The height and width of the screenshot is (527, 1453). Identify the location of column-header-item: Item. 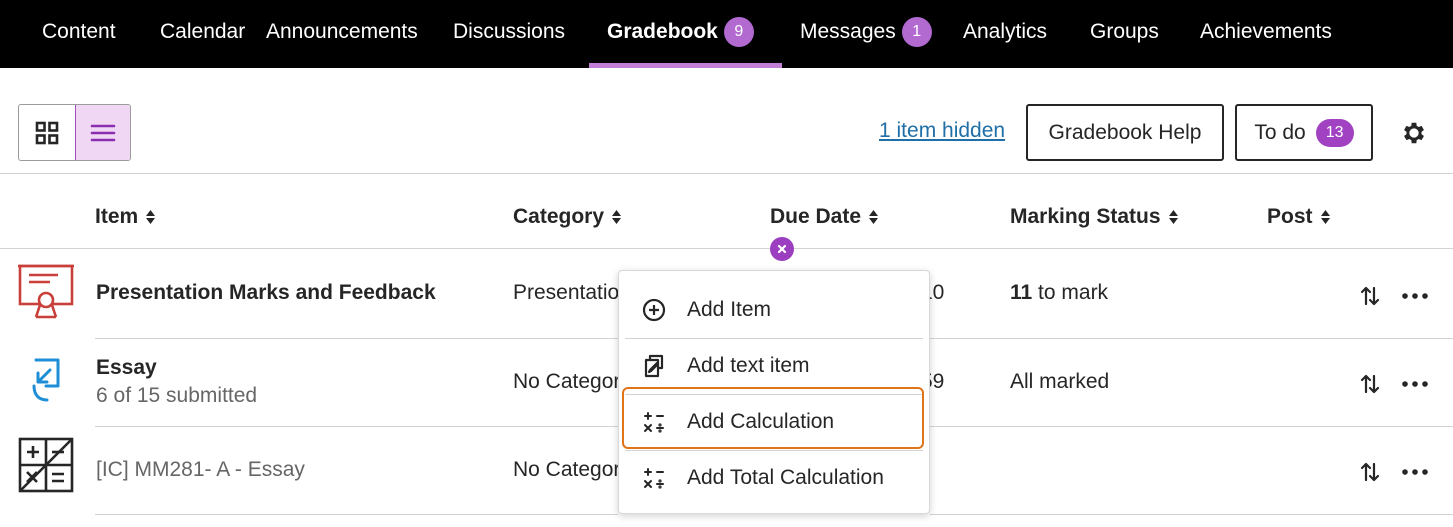
(125, 217).